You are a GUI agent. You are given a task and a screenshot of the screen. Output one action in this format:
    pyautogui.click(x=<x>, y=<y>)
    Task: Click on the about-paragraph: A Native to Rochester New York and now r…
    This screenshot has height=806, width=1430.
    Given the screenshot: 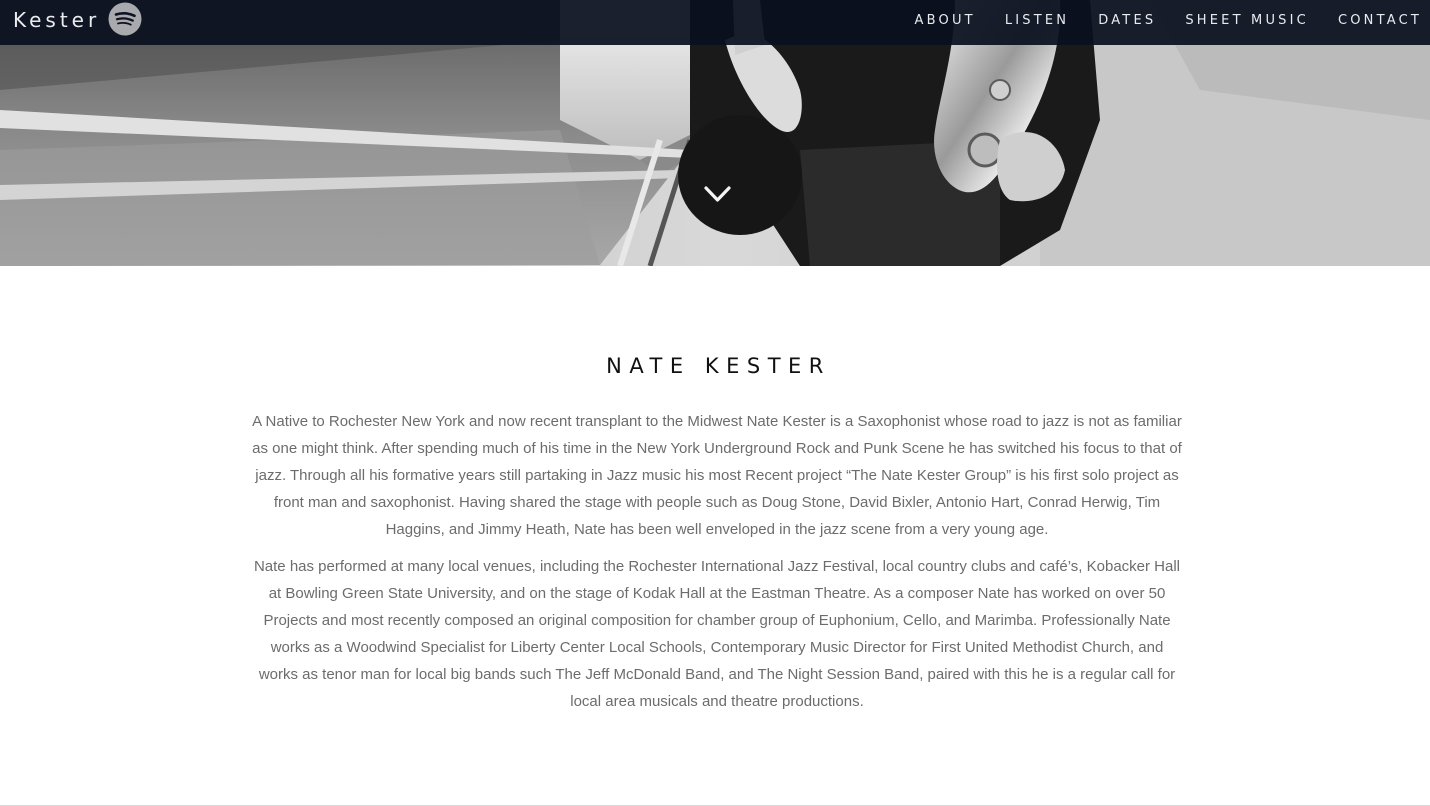 What is the action you would take?
    pyautogui.click(x=717, y=475)
    